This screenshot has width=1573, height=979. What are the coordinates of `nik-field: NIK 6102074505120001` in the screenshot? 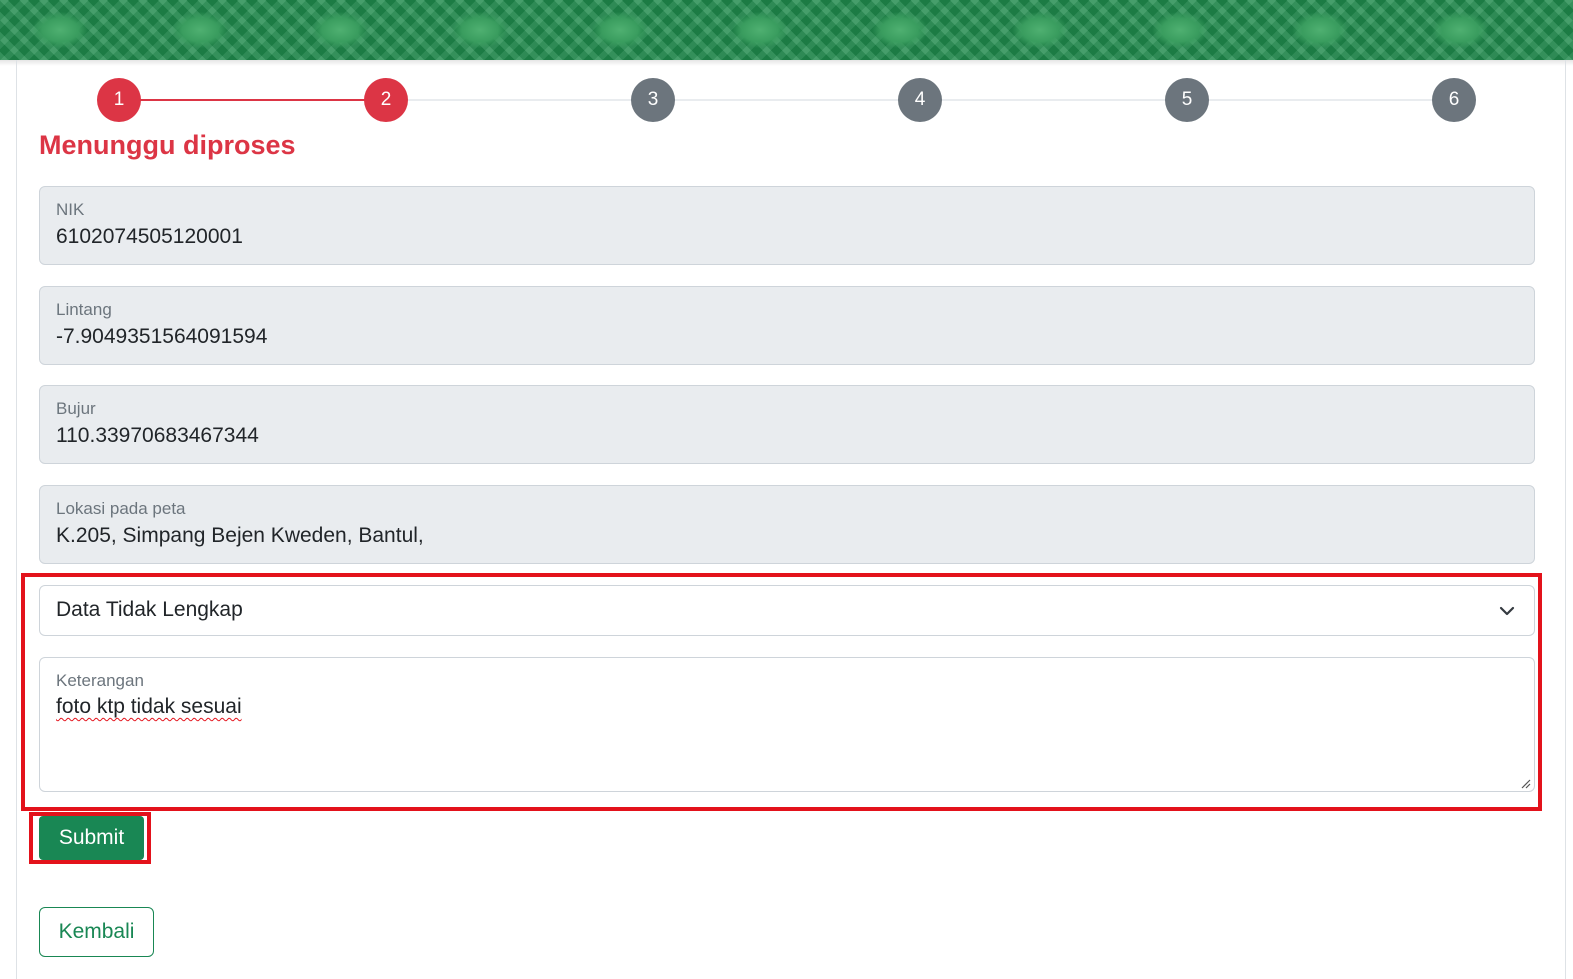 It's located at (787, 225).